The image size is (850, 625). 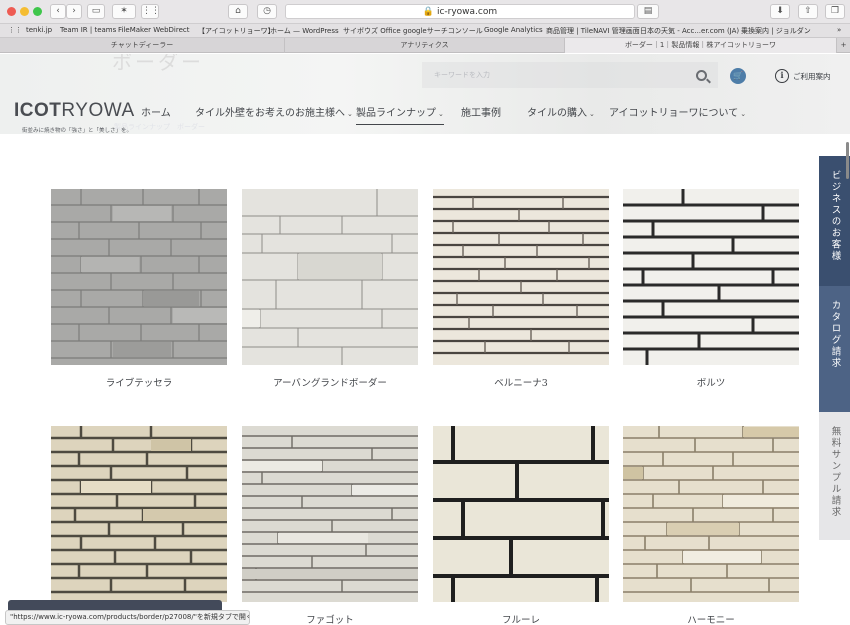 I want to click on site-logo: ICOTRYOWA, so click(x=74, y=111).